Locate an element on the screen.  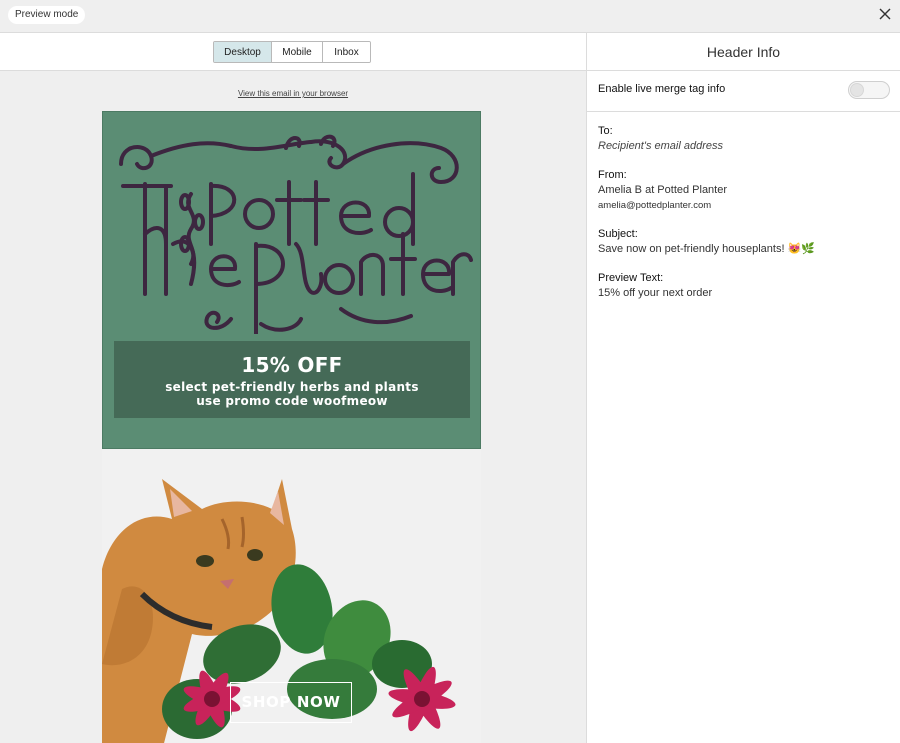
preview-mode-badge: Preview mode is located at coordinates (47, 15).